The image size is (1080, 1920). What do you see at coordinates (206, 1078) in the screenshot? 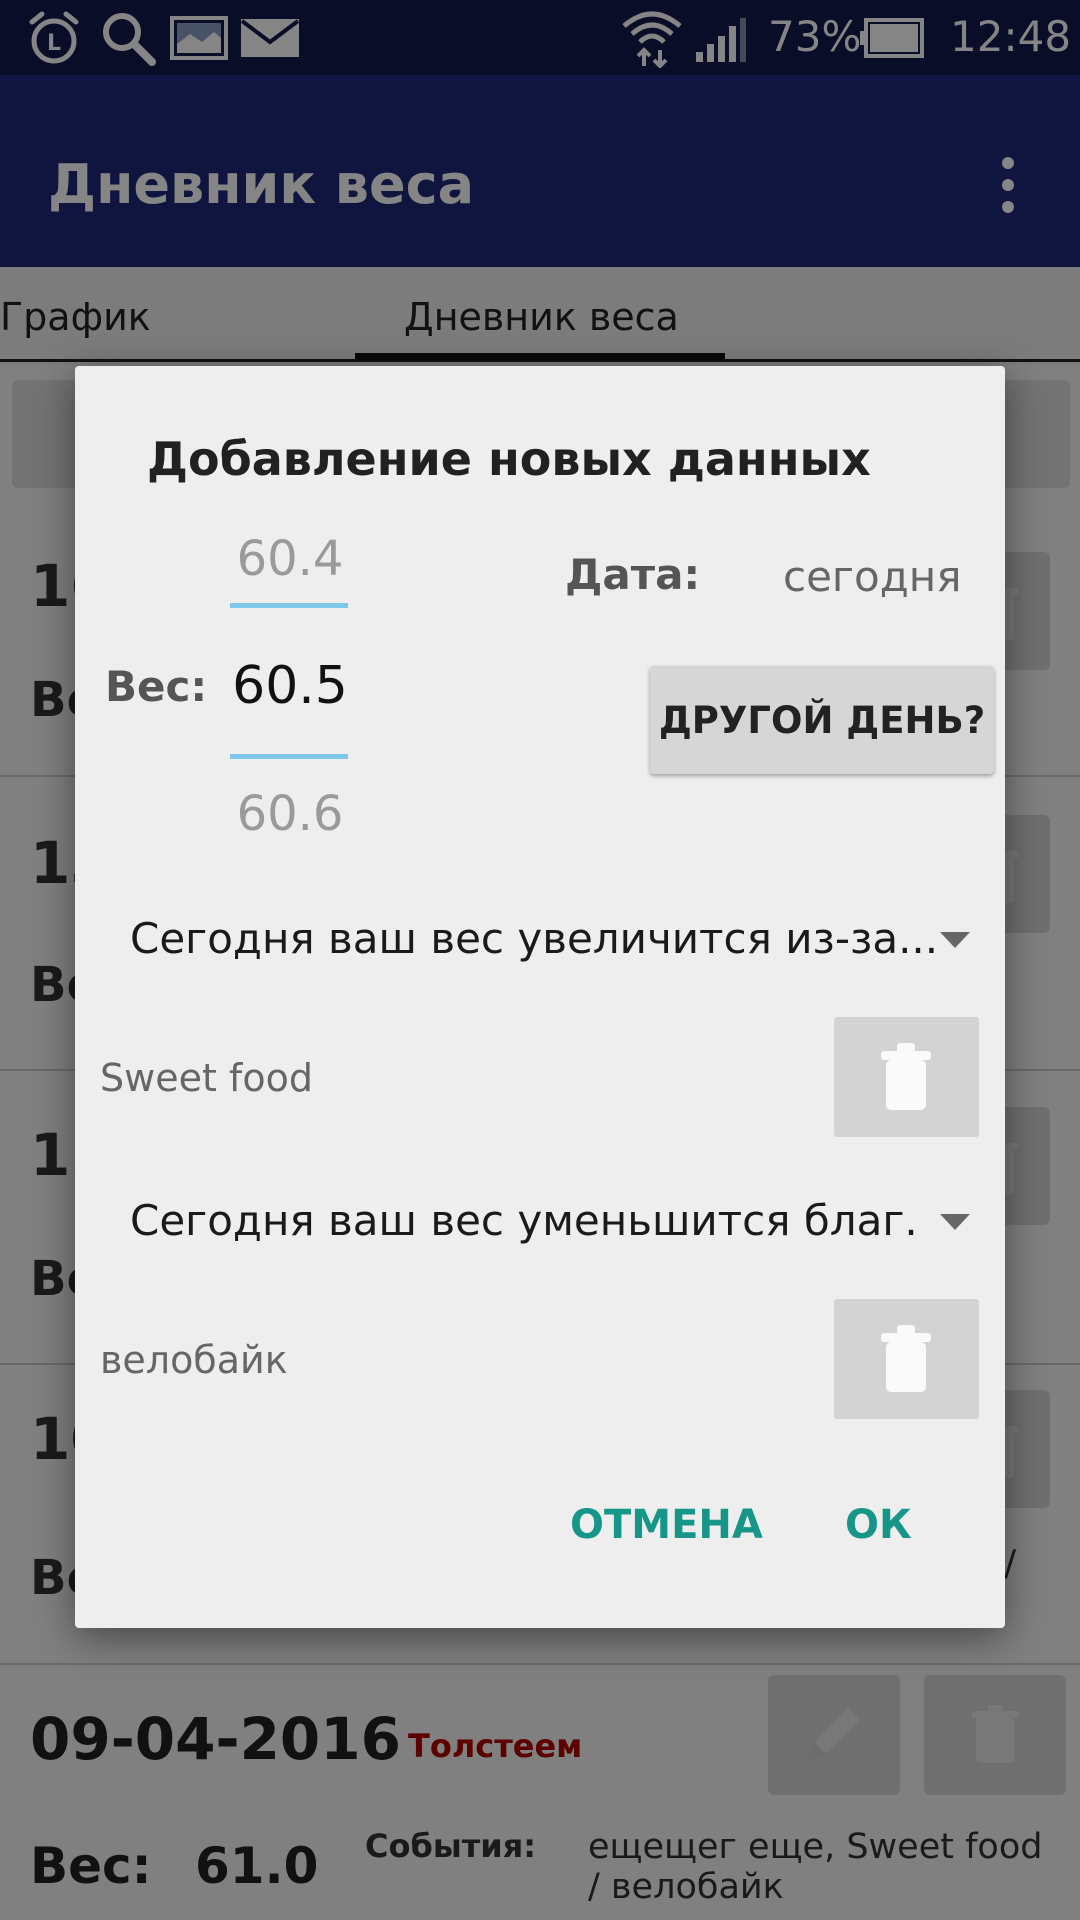
I see `gain-event-item: Sweet food` at bounding box center [206, 1078].